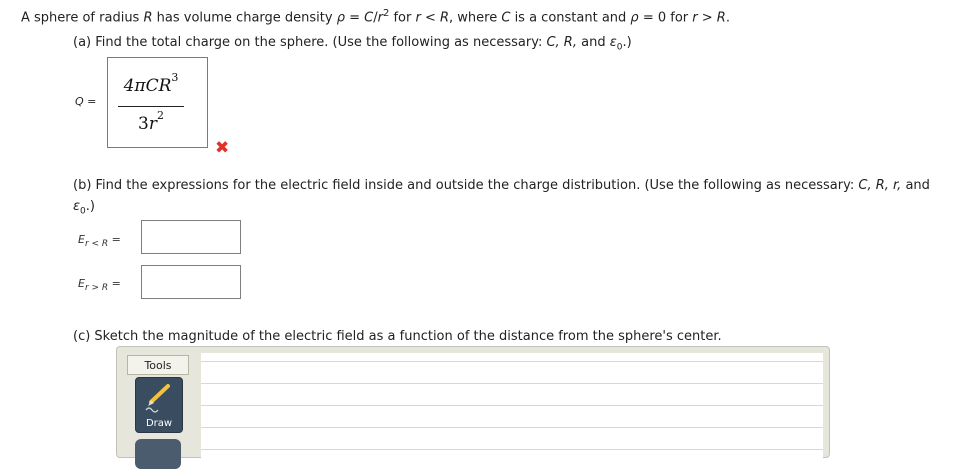 The width and height of the screenshot is (965, 469). Describe the element at coordinates (96, 288) in the screenshot. I see `field-subscript: r > R` at that location.